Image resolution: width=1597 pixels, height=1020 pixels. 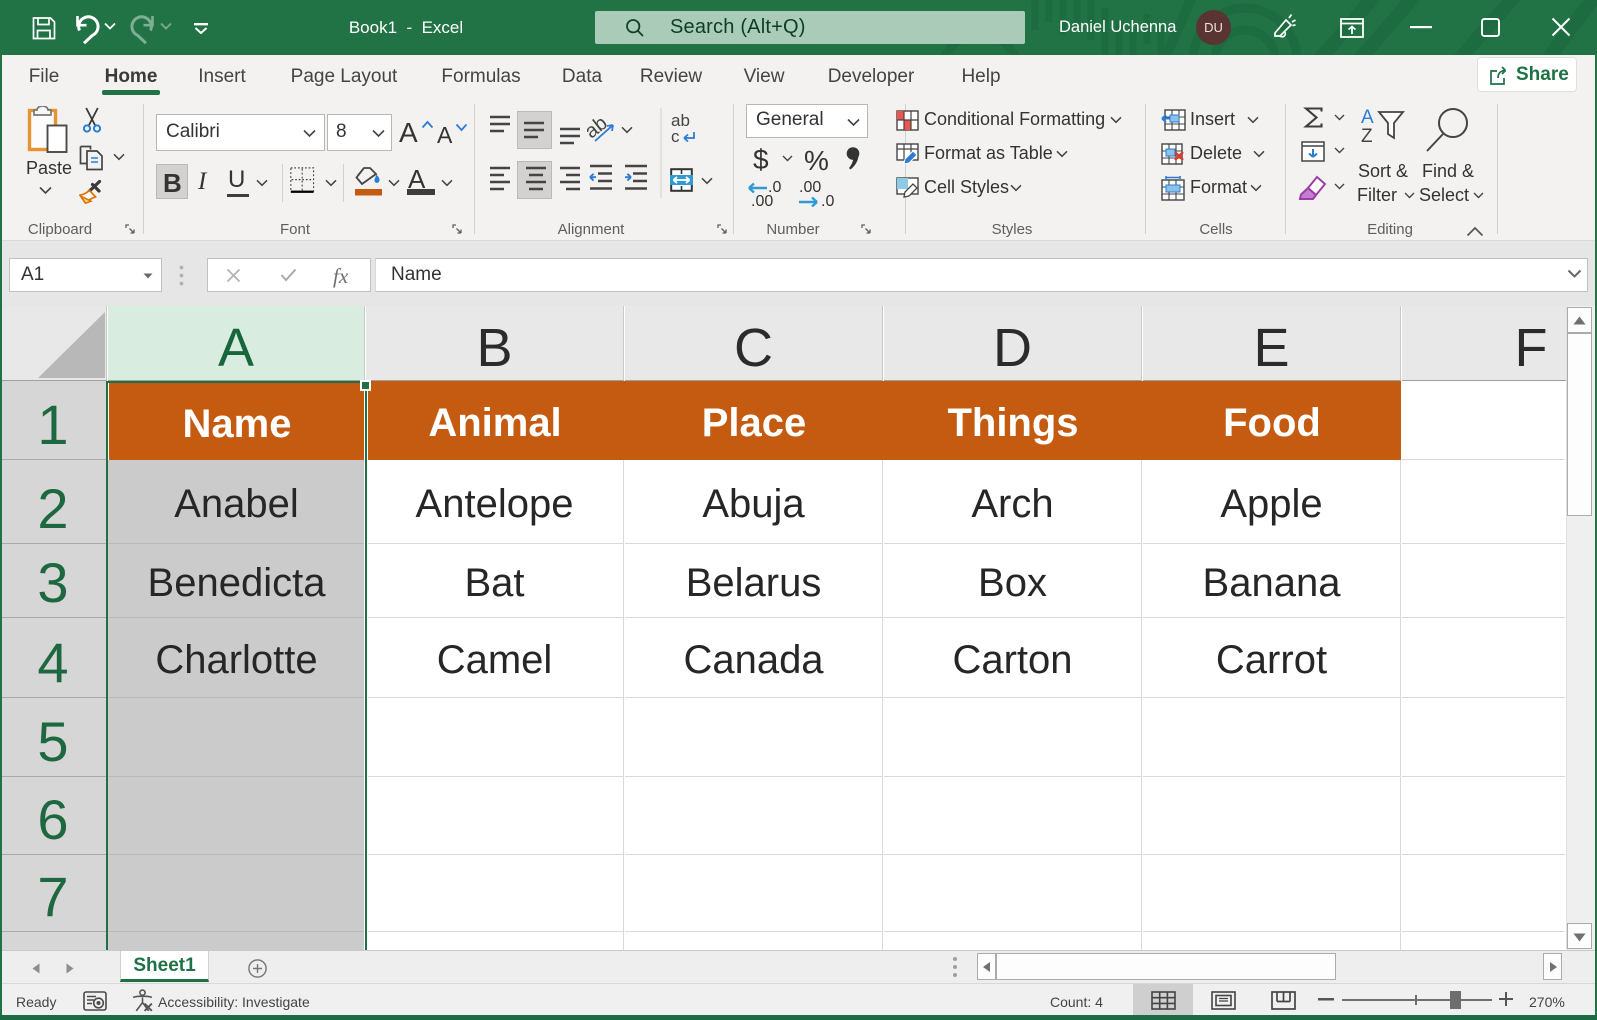 What do you see at coordinates (1367, 118) in the screenshot?
I see `svg-text: A` at bounding box center [1367, 118].